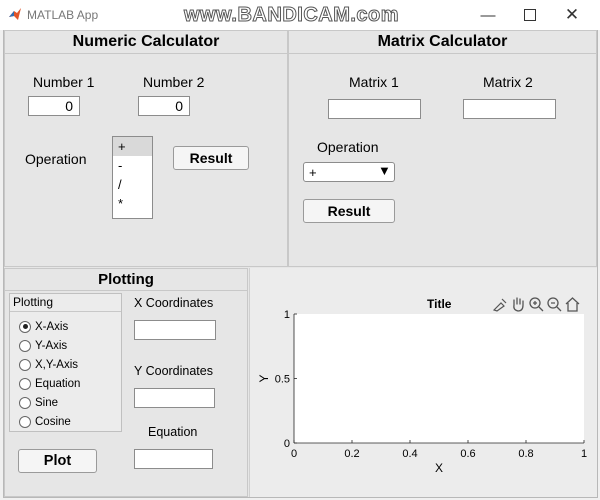  I want to click on plot-button: Plot, so click(57, 461).